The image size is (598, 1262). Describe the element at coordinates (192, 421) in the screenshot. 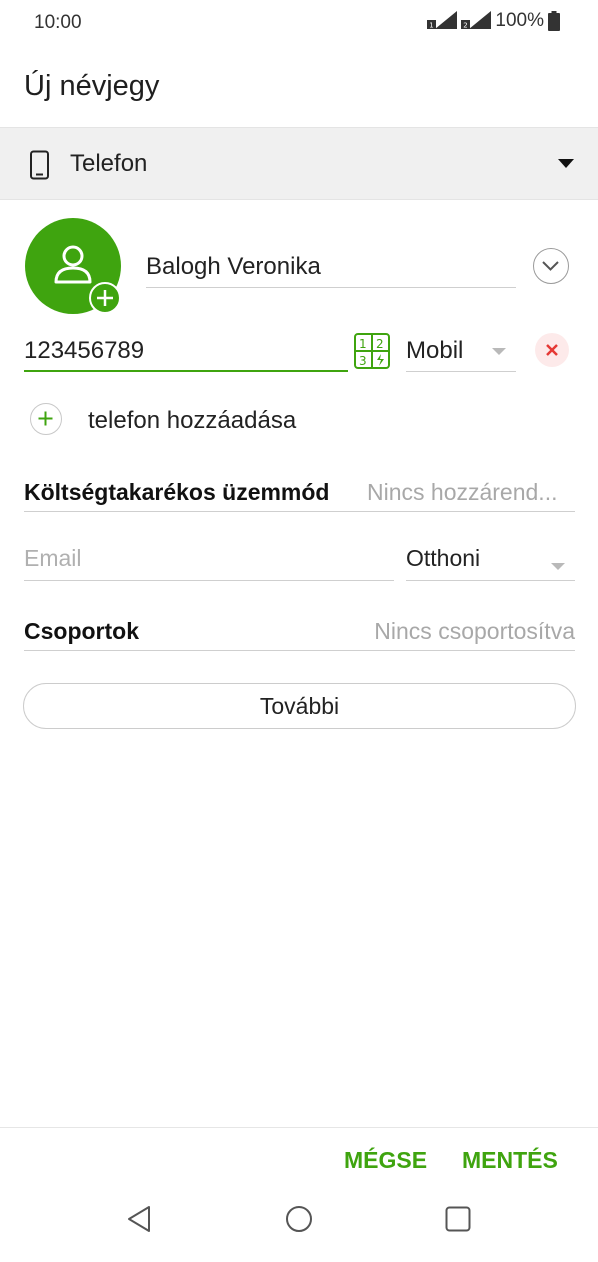

I see `add-phone-label: telefon hozzáadása` at that location.